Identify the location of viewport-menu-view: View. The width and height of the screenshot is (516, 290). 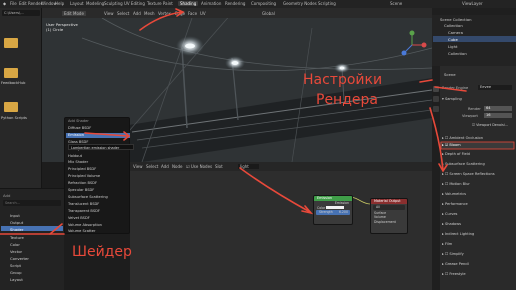
(109, 13).